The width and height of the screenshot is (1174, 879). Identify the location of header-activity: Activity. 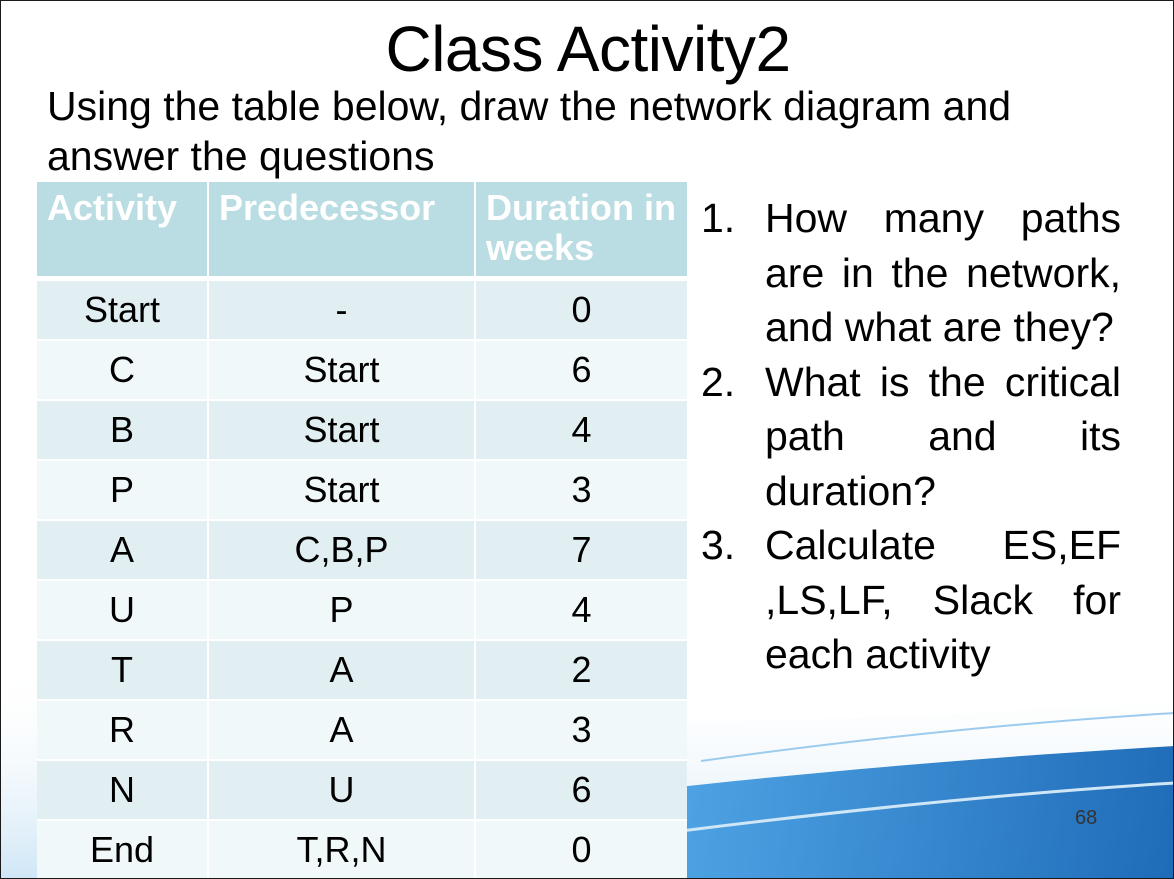
(123, 231).